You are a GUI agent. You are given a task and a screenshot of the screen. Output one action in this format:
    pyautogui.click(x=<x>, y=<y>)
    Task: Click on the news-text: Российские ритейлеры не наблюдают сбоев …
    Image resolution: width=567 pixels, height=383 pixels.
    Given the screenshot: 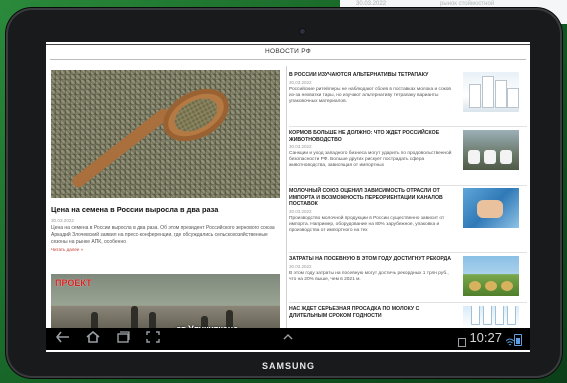 What is the action you would take?
    pyautogui.click(x=370, y=96)
    